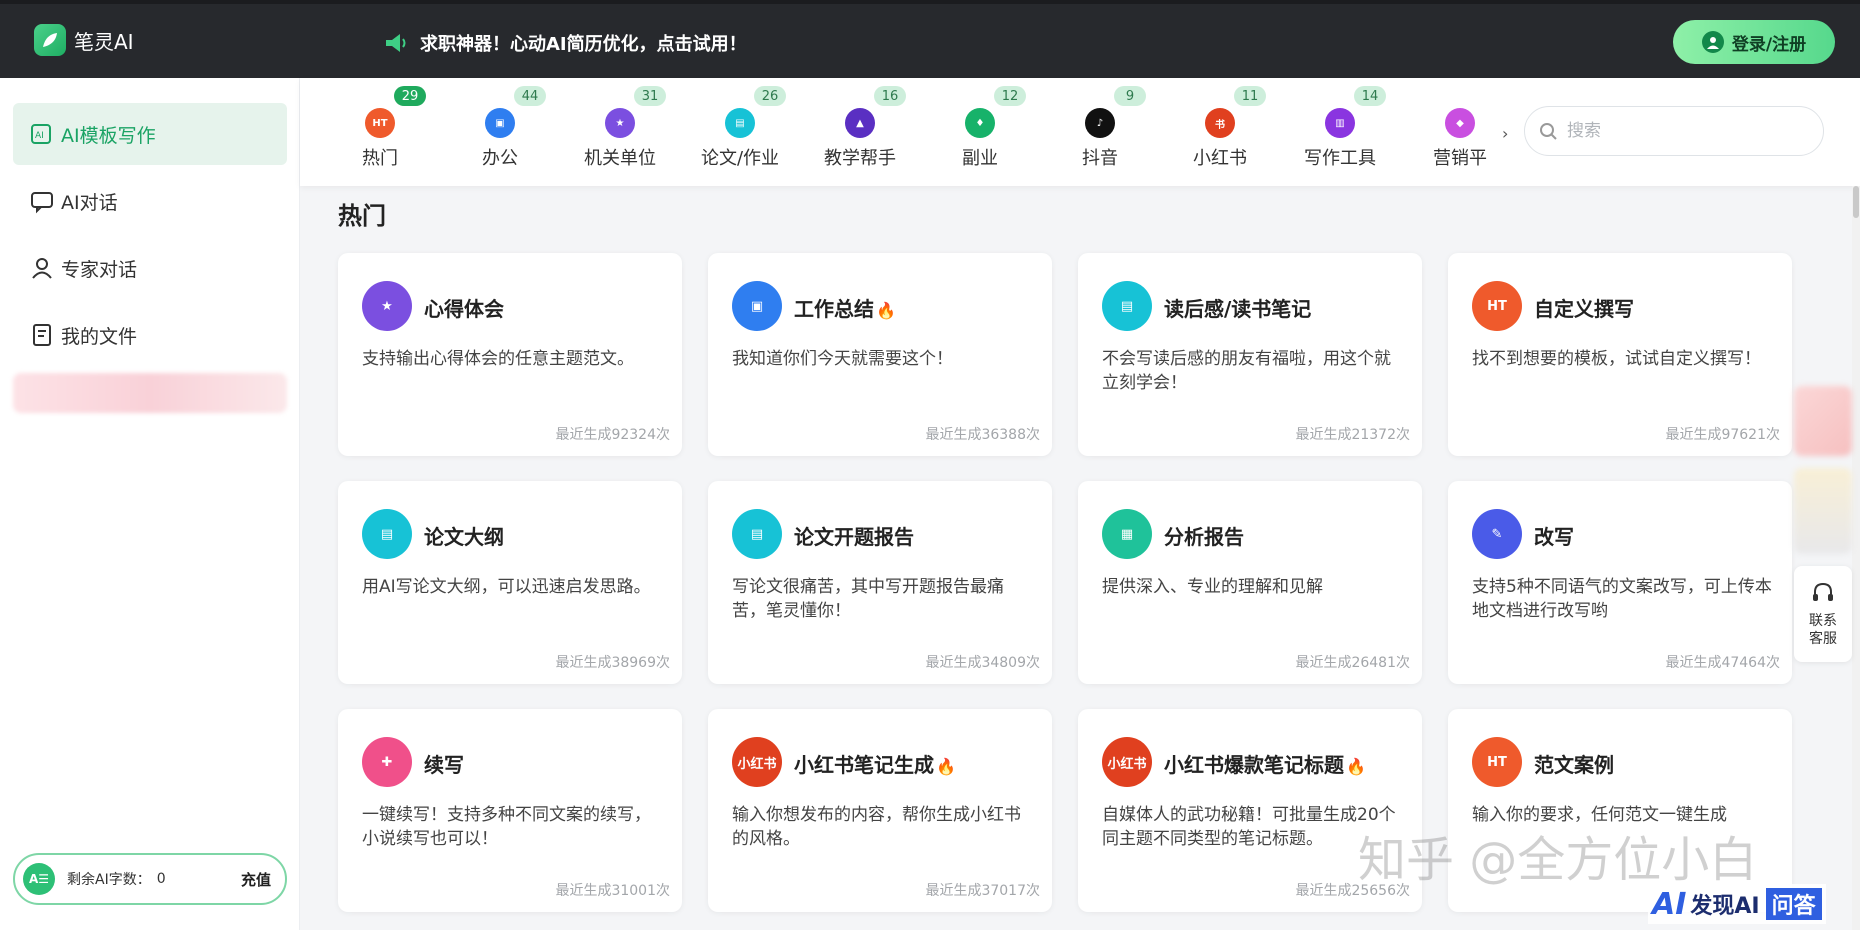 This screenshot has width=1860, height=930. What do you see at coordinates (1100, 132) in the screenshot?
I see `category-tab: 9 ♪ 抖音` at bounding box center [1100, 132].